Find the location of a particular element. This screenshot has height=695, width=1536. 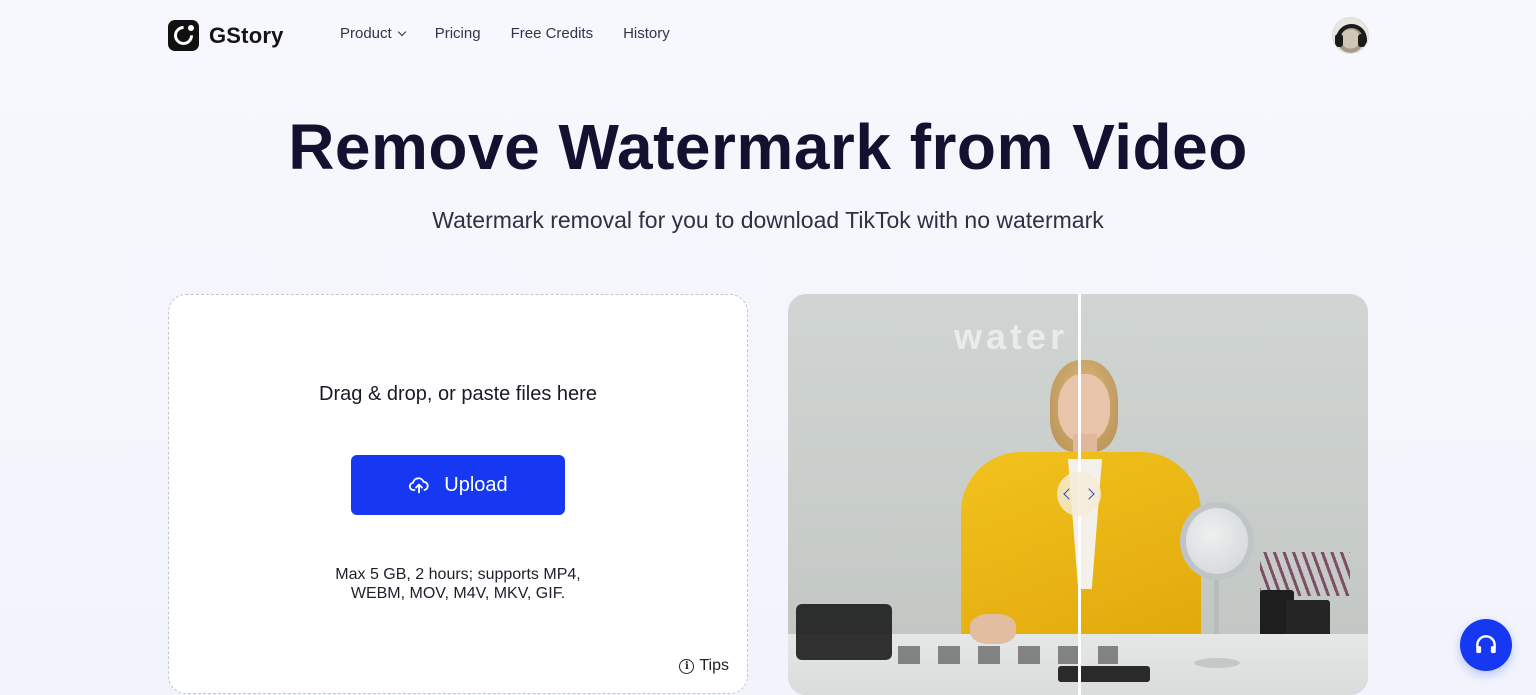

avatar is located at coordinates (1350, 35).